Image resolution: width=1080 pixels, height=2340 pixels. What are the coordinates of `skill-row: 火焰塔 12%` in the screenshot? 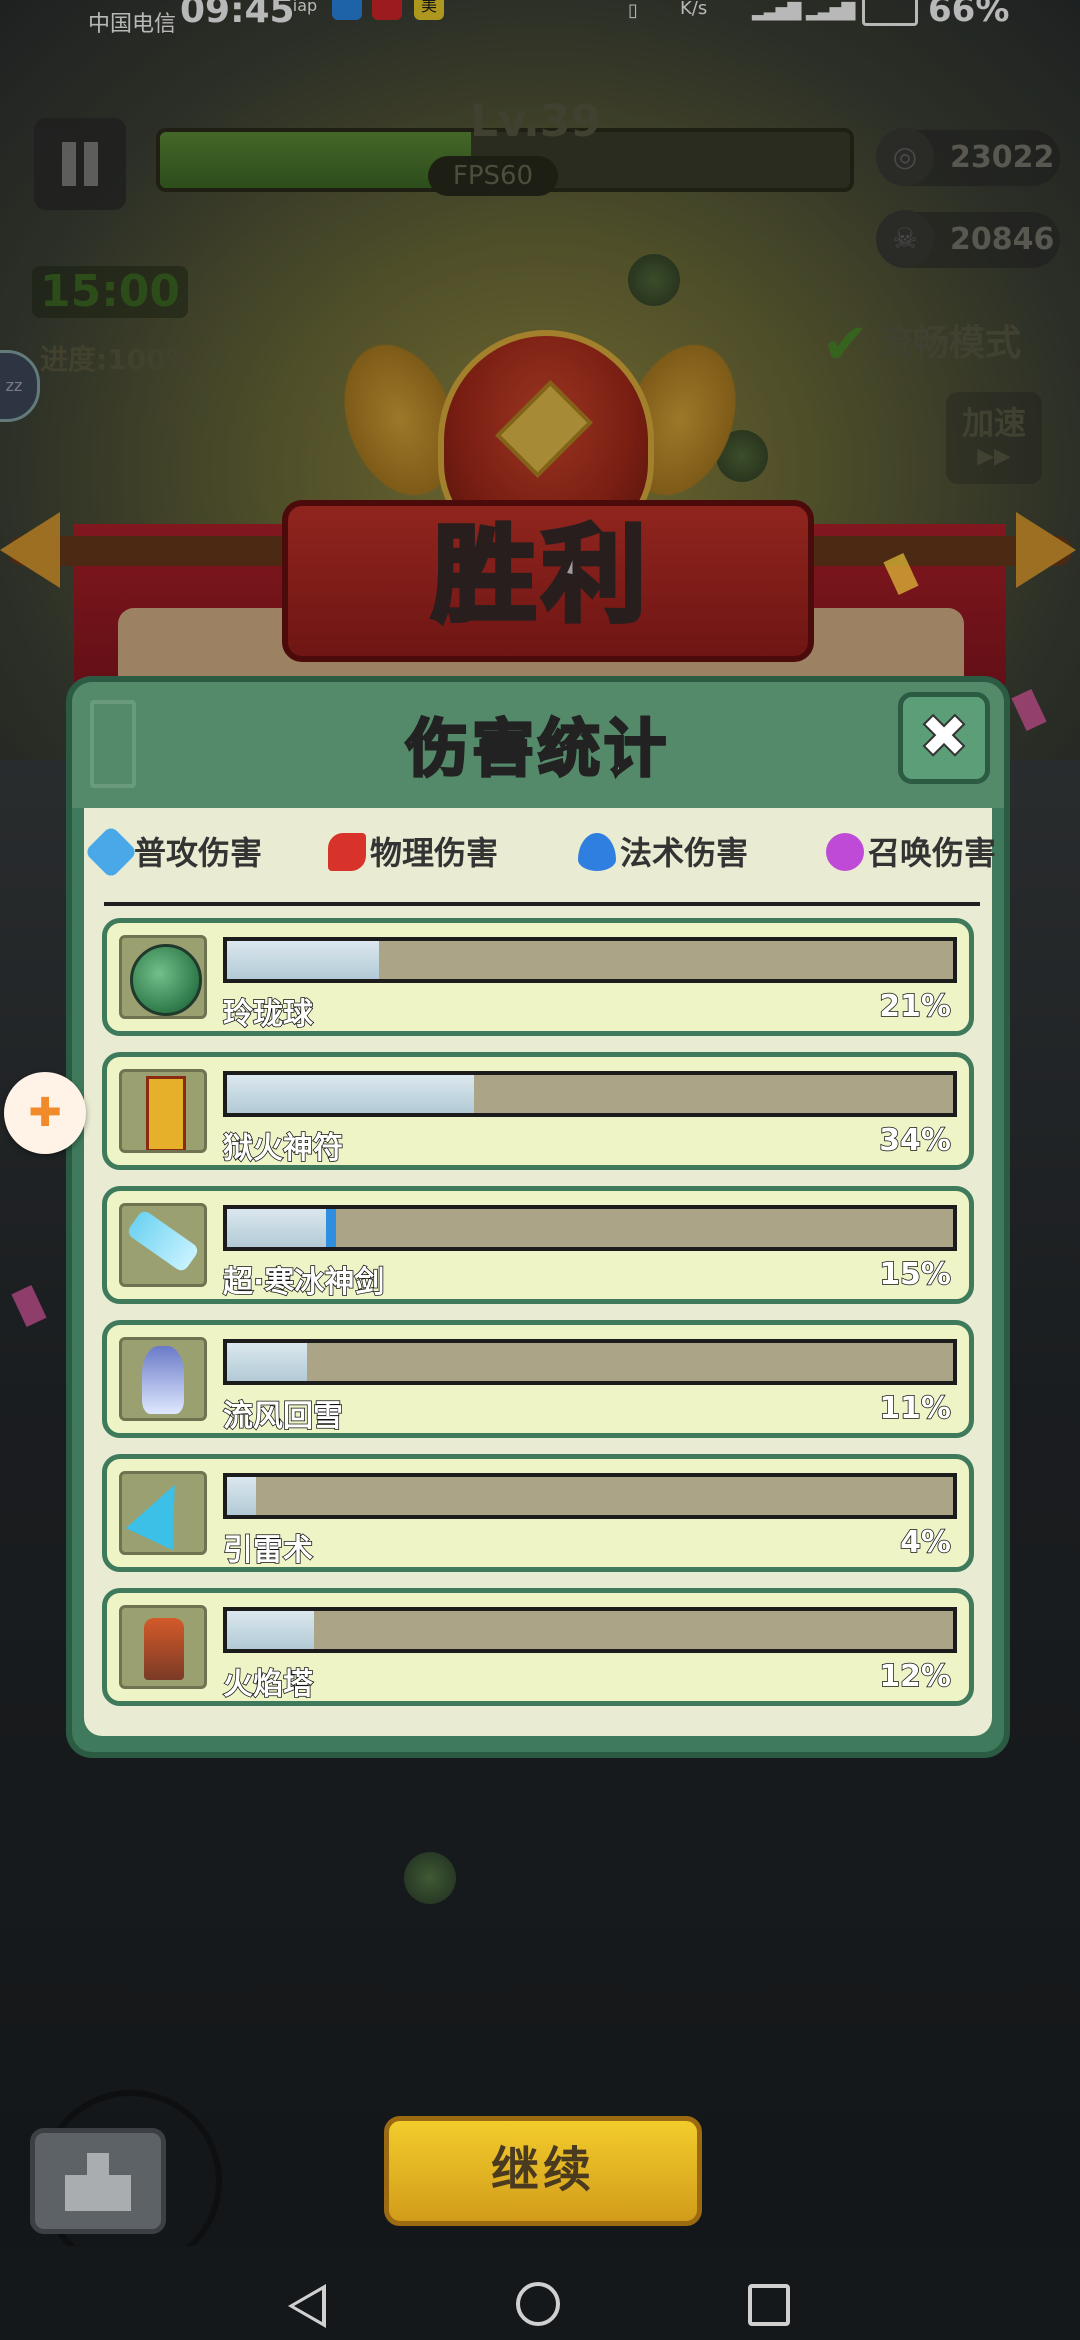 It's located at (538, 1647).